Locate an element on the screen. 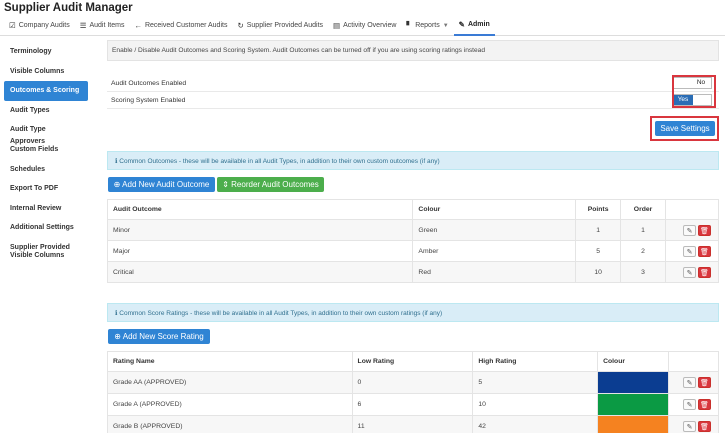 The width and height of the screenshot is (725, 433). nav-label: Reports is located at coordinates (427, 25).